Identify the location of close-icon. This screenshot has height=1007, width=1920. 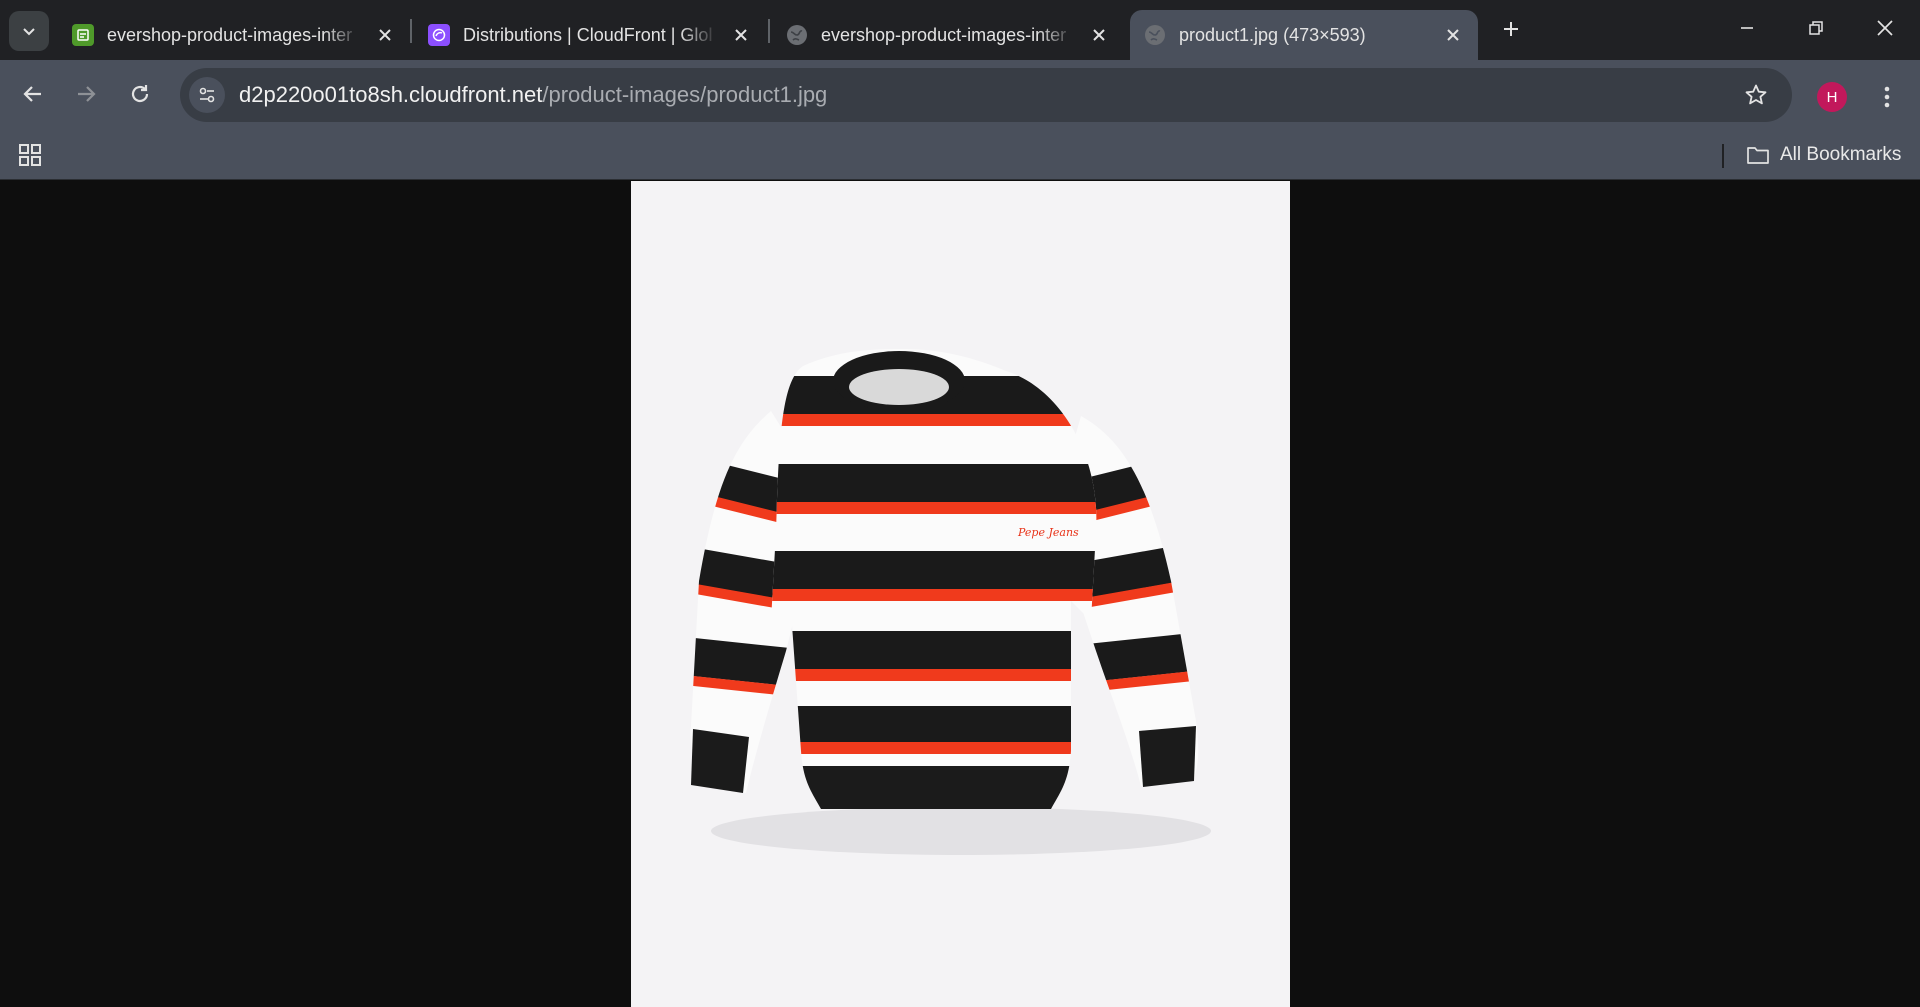
(1885, 28).